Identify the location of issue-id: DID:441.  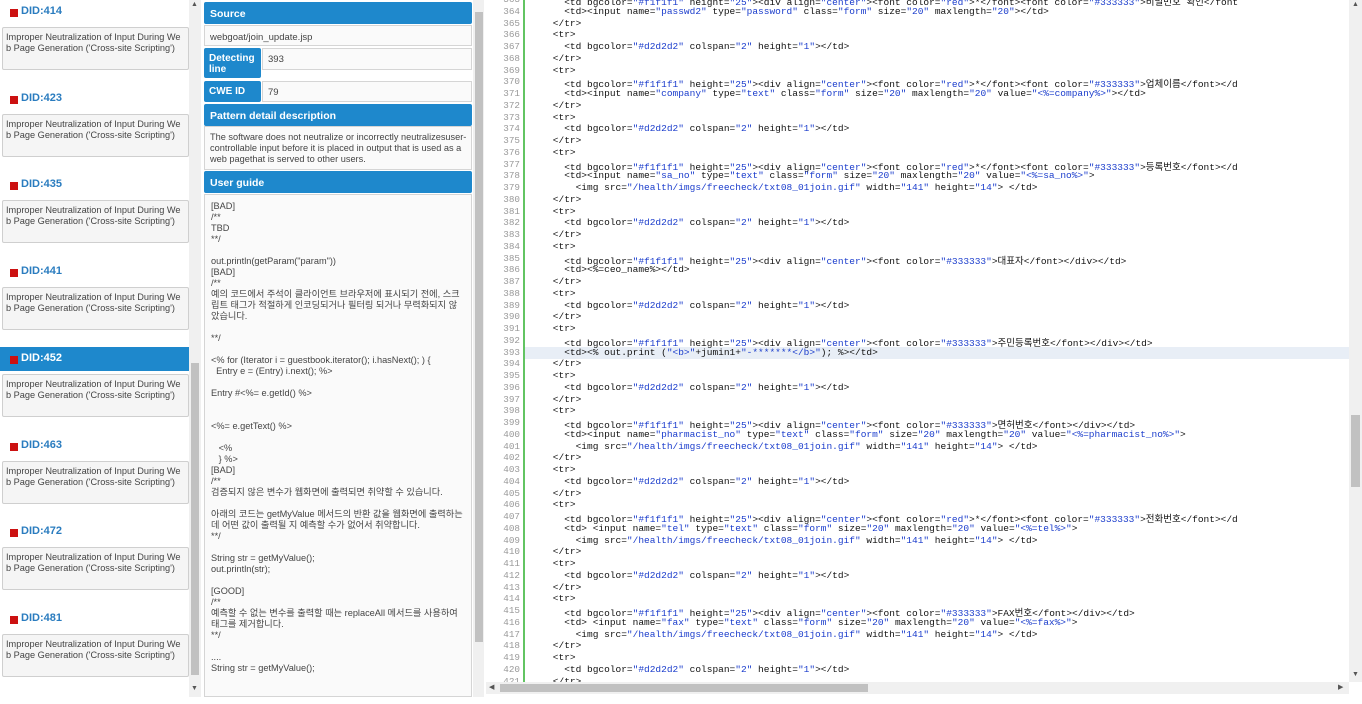
(41, 271).